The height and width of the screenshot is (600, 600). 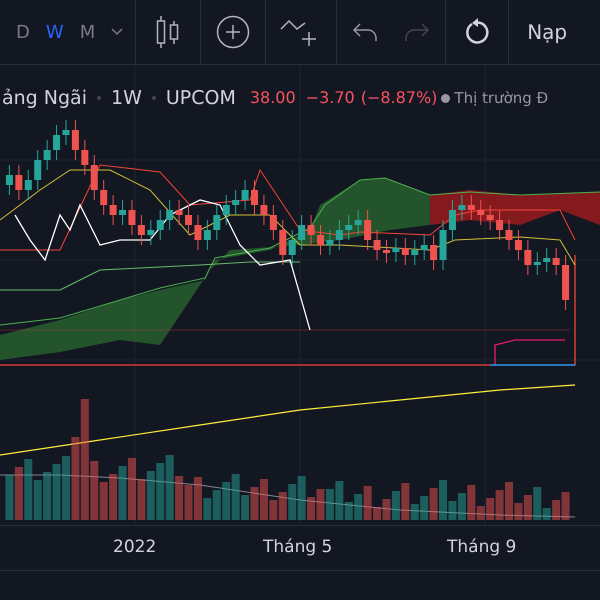 What do you see at coordinates (365, 32) in the screenshot?
I see `undo-icon` at bounding box center [365, 32].